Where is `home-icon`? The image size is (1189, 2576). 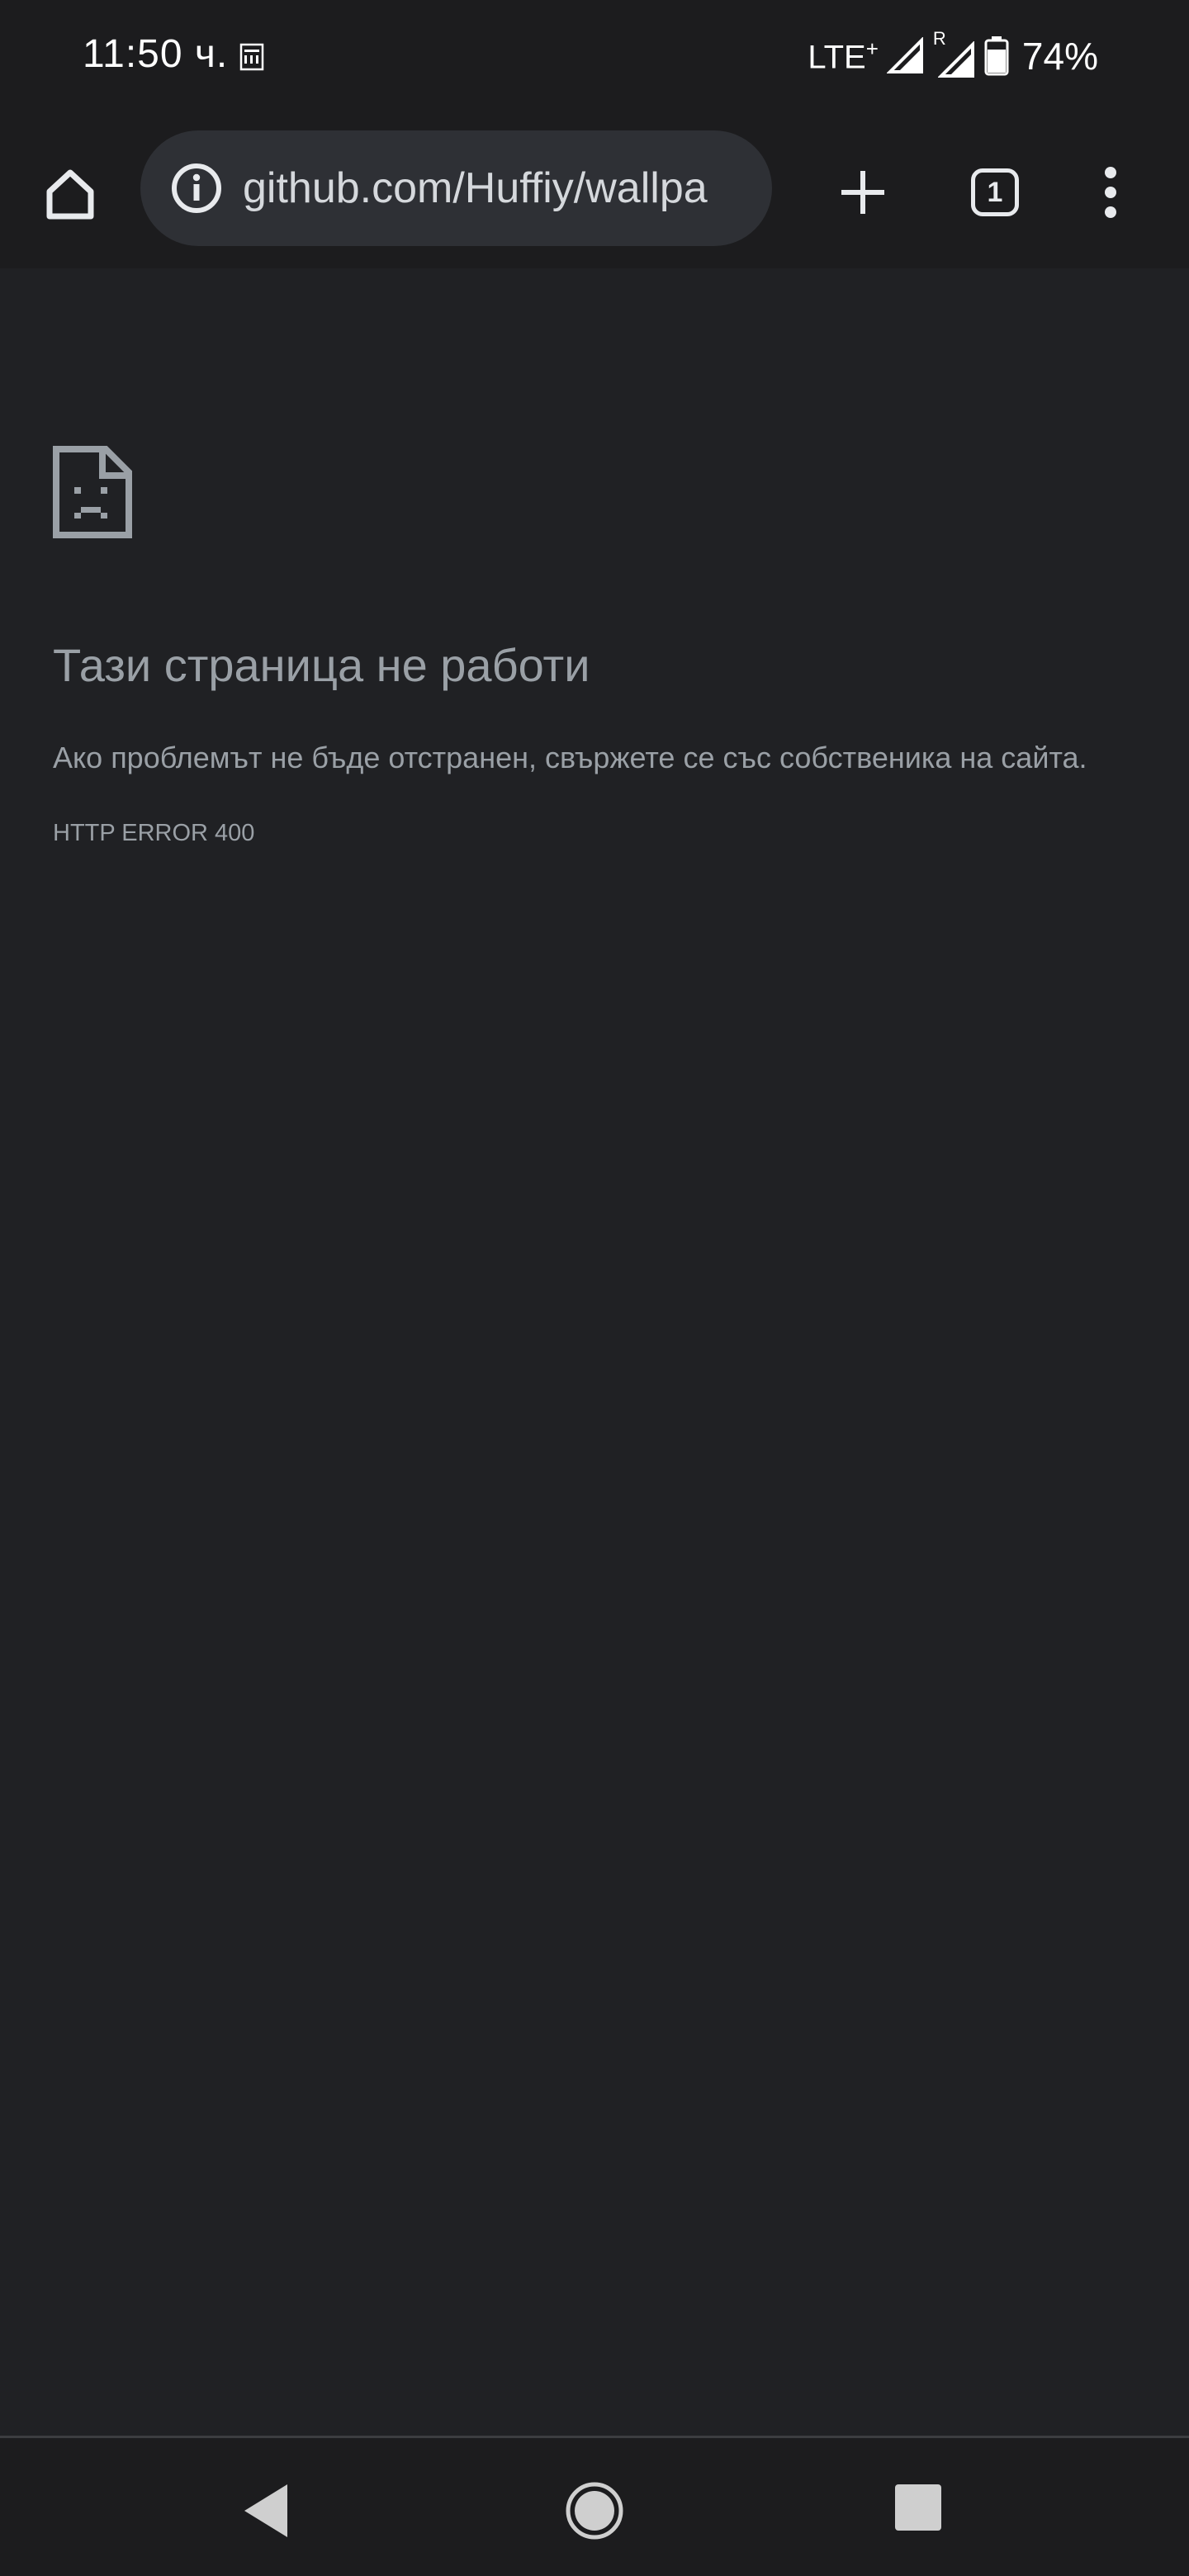 home-icon is located at coordinates (70, 194).